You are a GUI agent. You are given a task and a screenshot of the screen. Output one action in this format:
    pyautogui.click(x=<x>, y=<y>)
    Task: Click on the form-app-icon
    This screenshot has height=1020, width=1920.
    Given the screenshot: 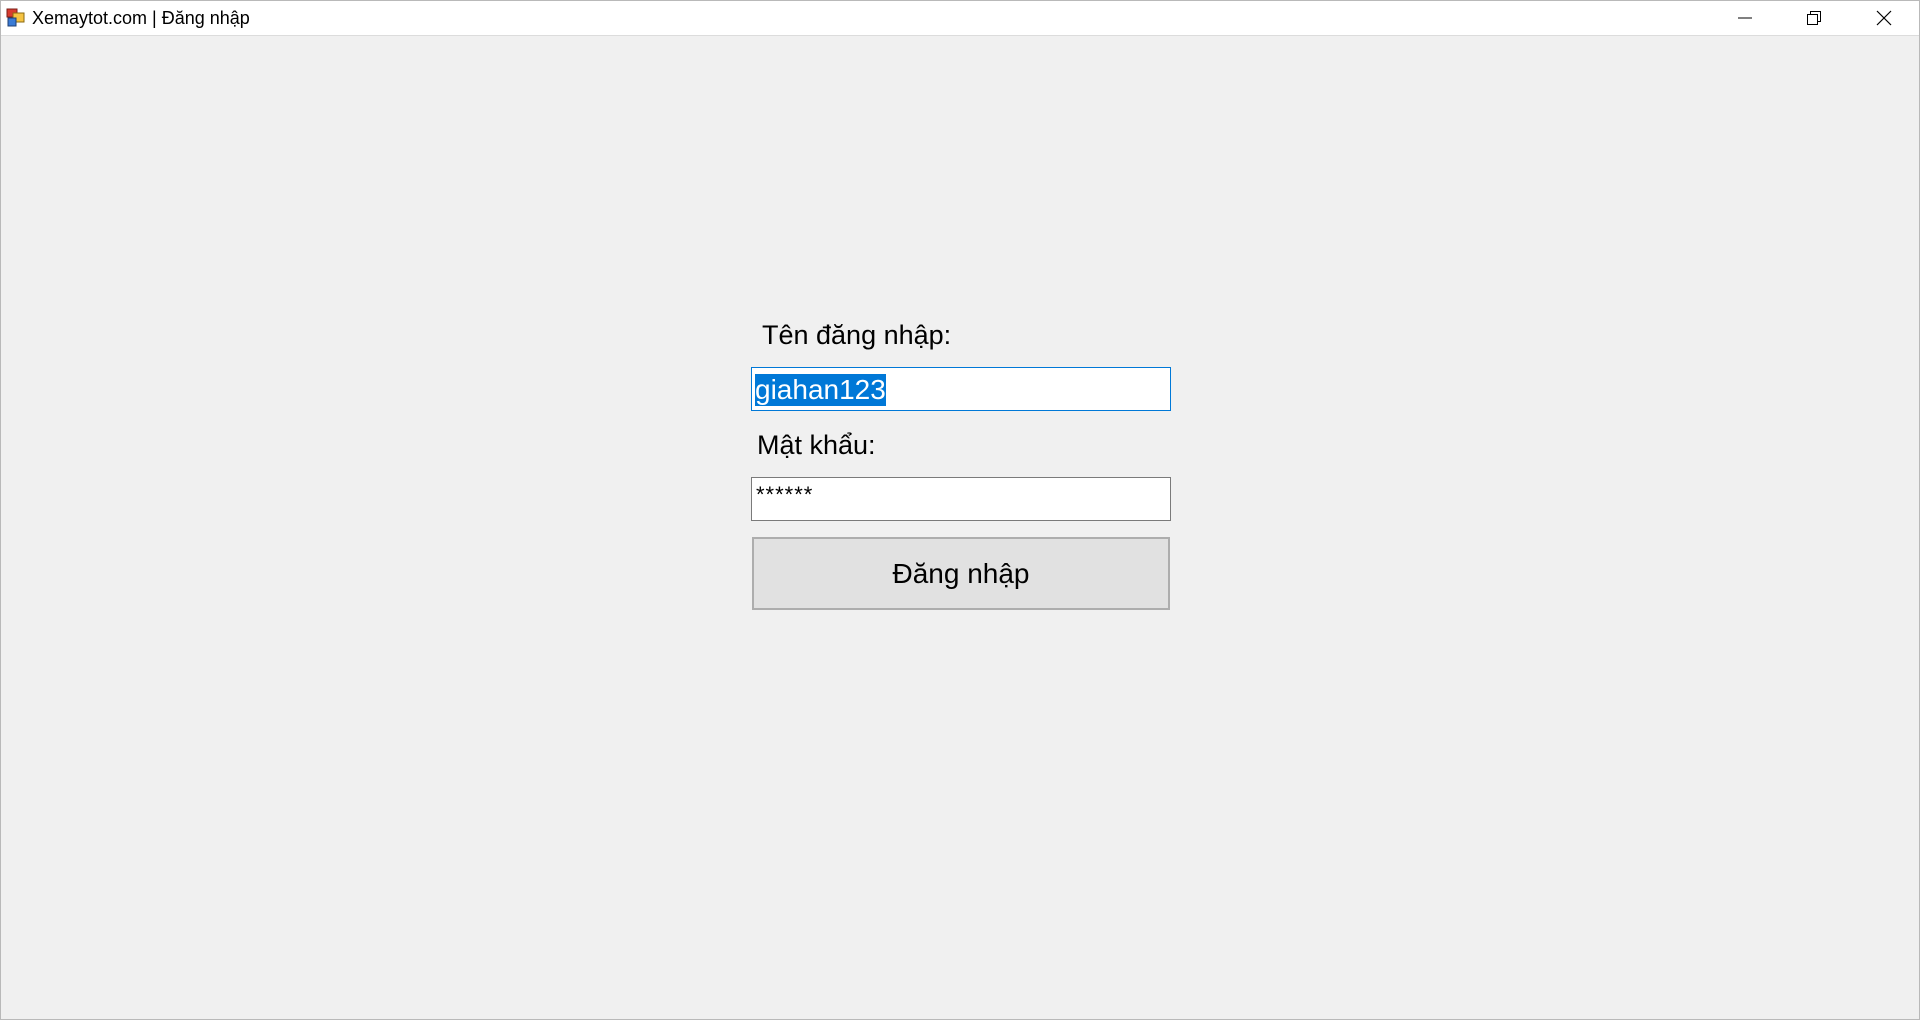 What is the action you would take?
    pyautogui.click(x=15, y=17)
    